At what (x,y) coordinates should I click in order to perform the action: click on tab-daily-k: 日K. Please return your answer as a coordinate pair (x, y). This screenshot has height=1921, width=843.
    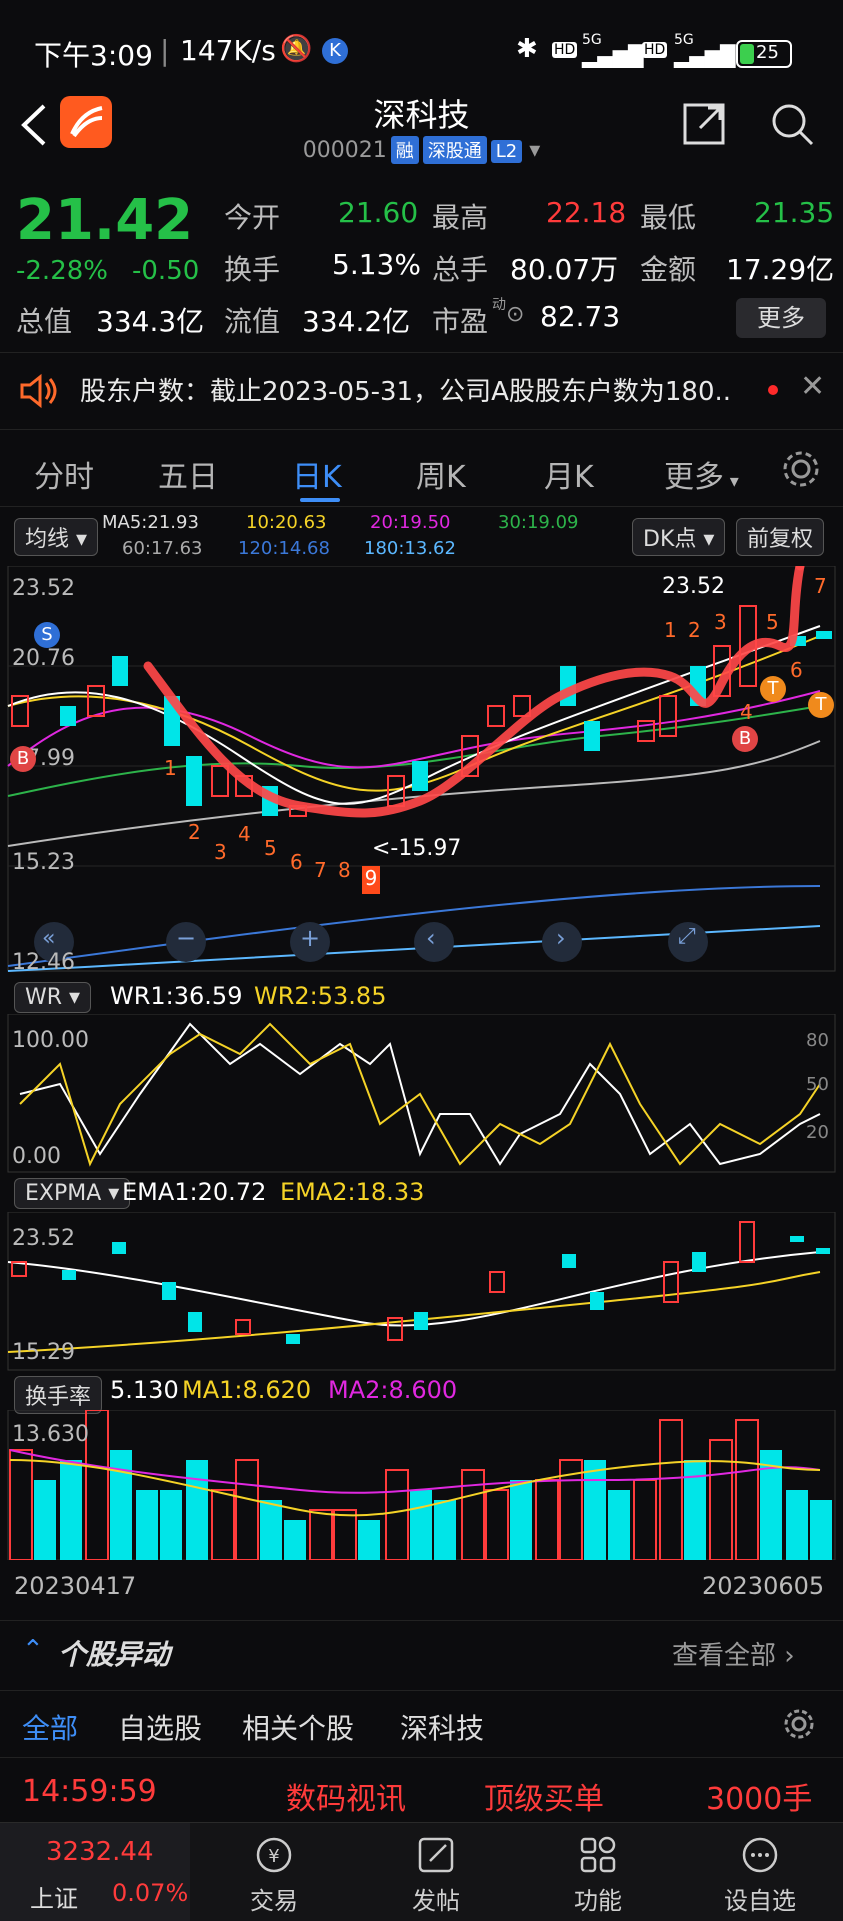
    Looking at the image, I should click on (317, 474).